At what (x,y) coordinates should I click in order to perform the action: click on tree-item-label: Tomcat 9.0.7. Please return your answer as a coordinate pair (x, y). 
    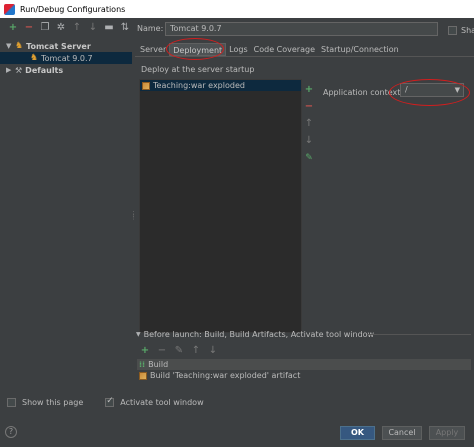
    Looking at the image, I should click on (67, 58).